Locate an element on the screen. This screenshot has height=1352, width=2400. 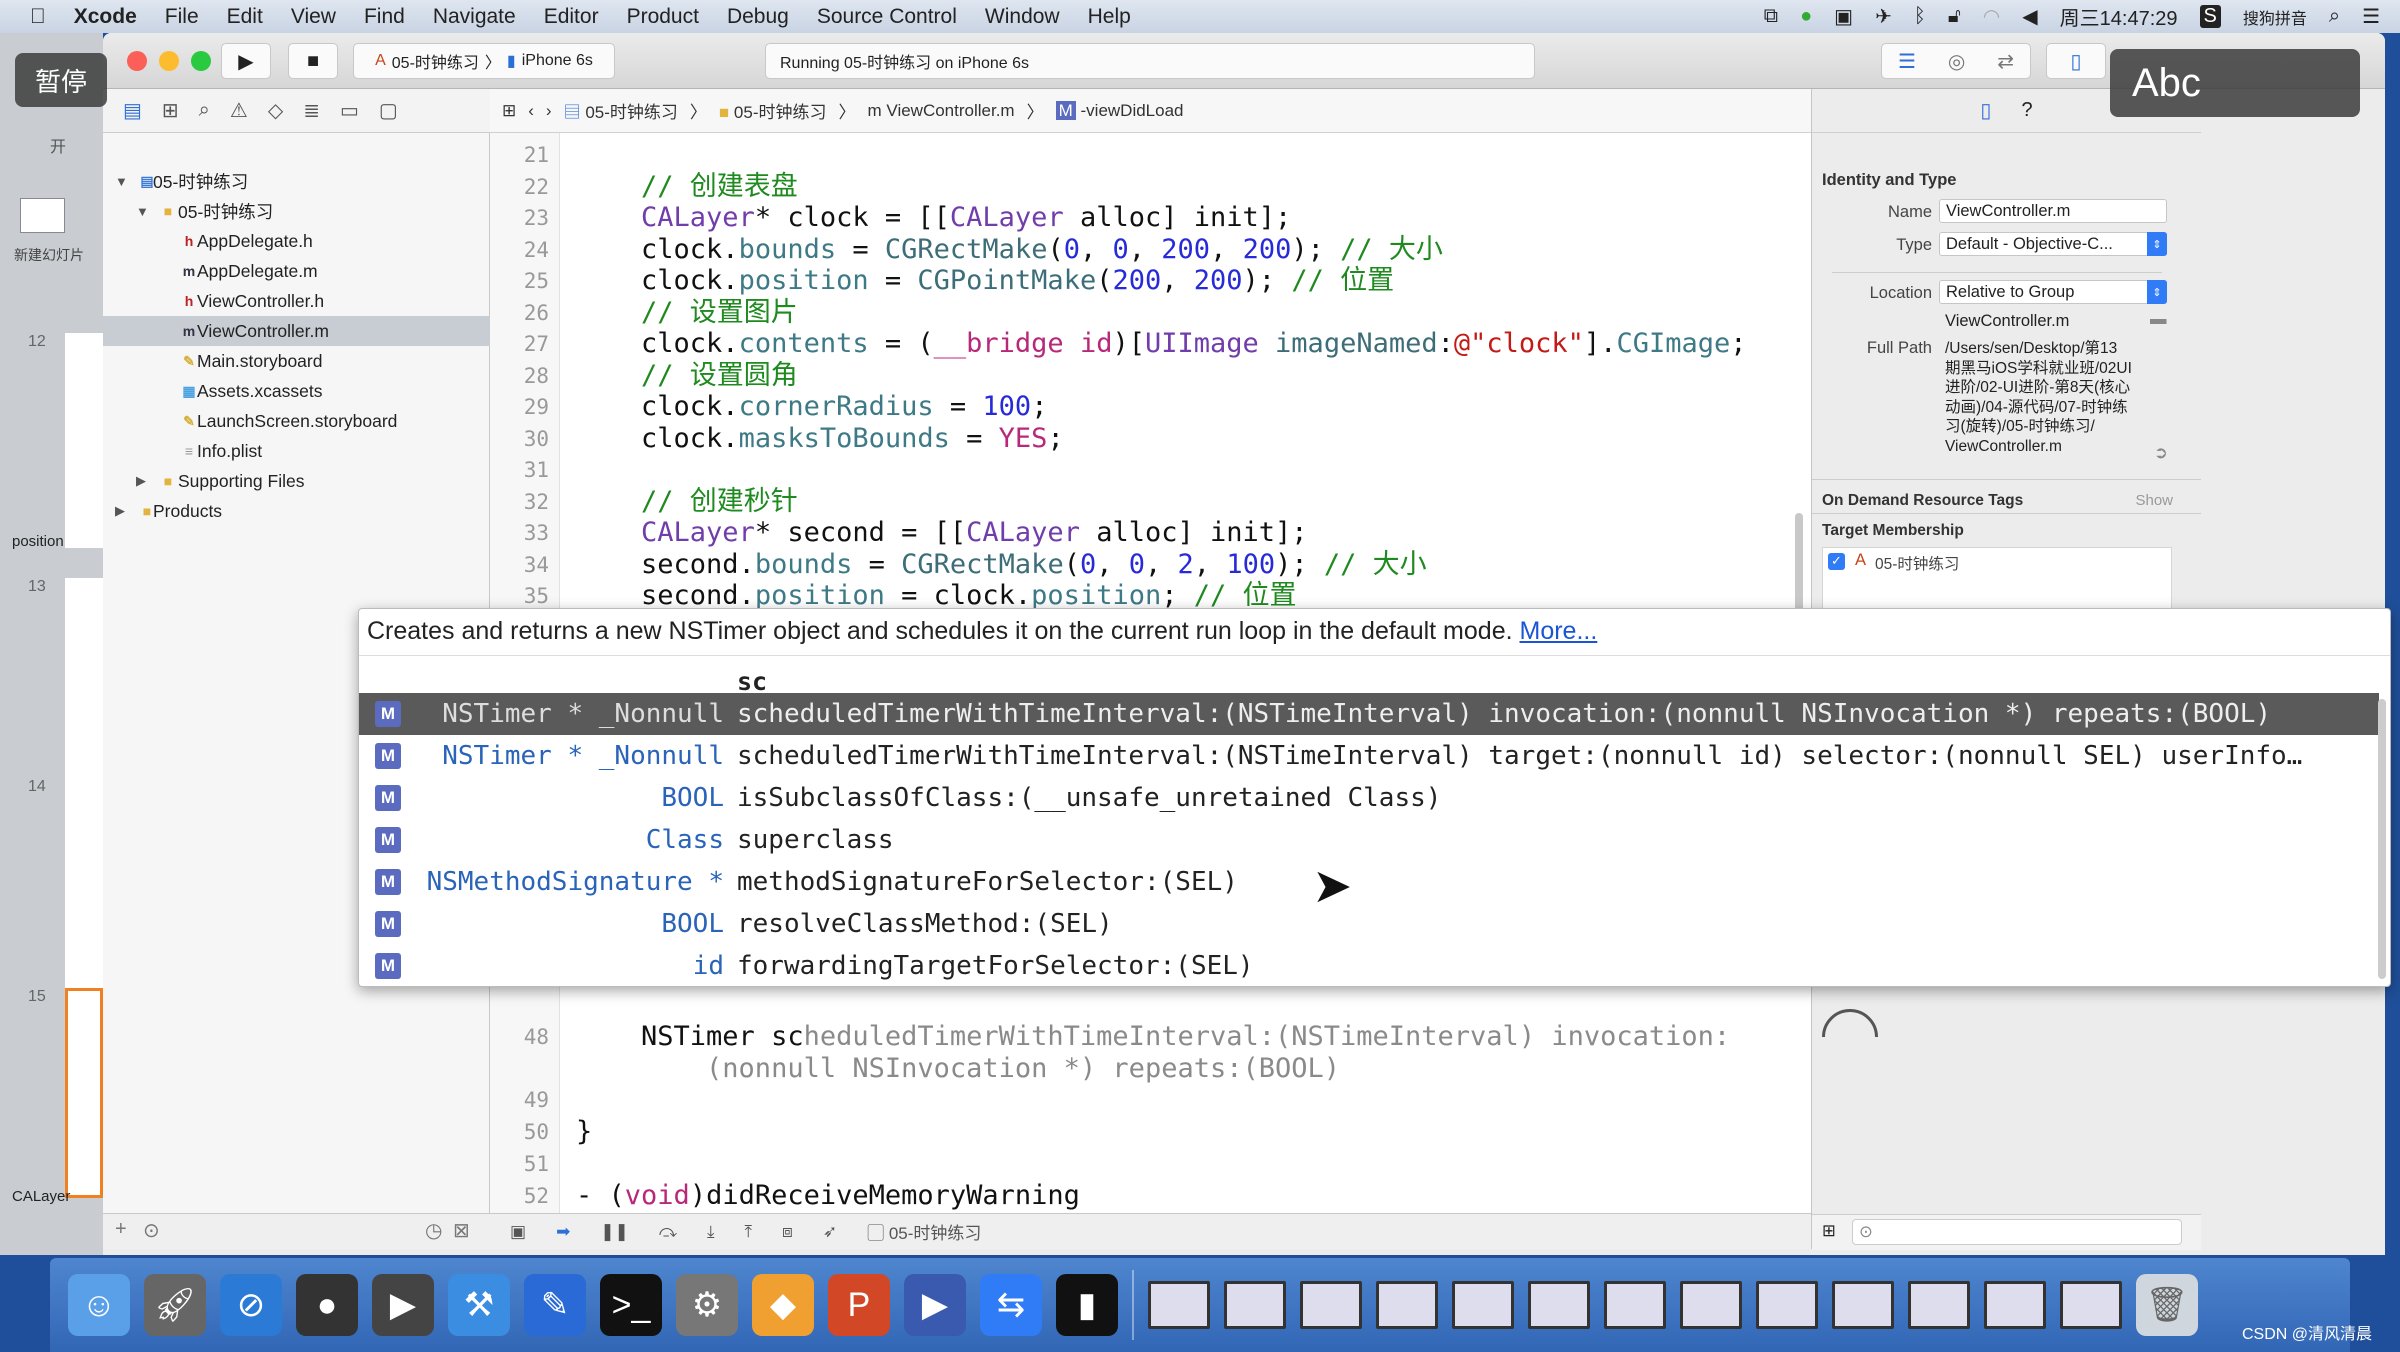
sketch-icon: ◆ is located at coordinates (783, 1305).